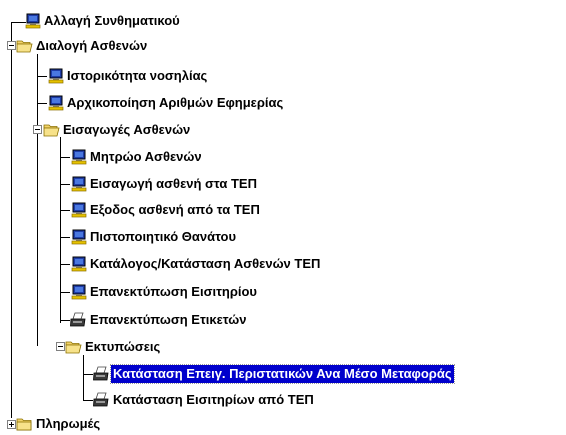  I want to click on tree-item-printouts: Εκτυπώσεις, so click(113, 347).